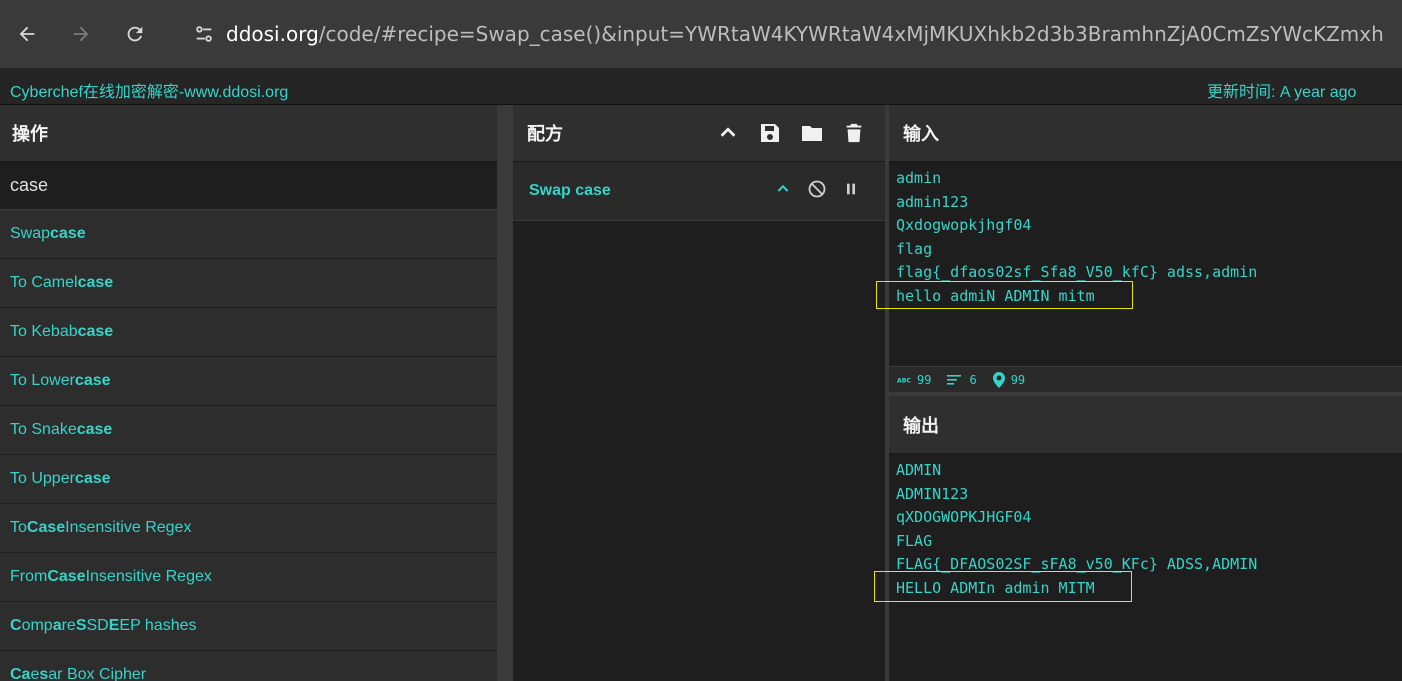 Image resolution: width=1402 pixels, height=681 pixels. Describe the element at coordinates (248, 479) in the screenshot. I see `operation-item: To Upper case` at that location.